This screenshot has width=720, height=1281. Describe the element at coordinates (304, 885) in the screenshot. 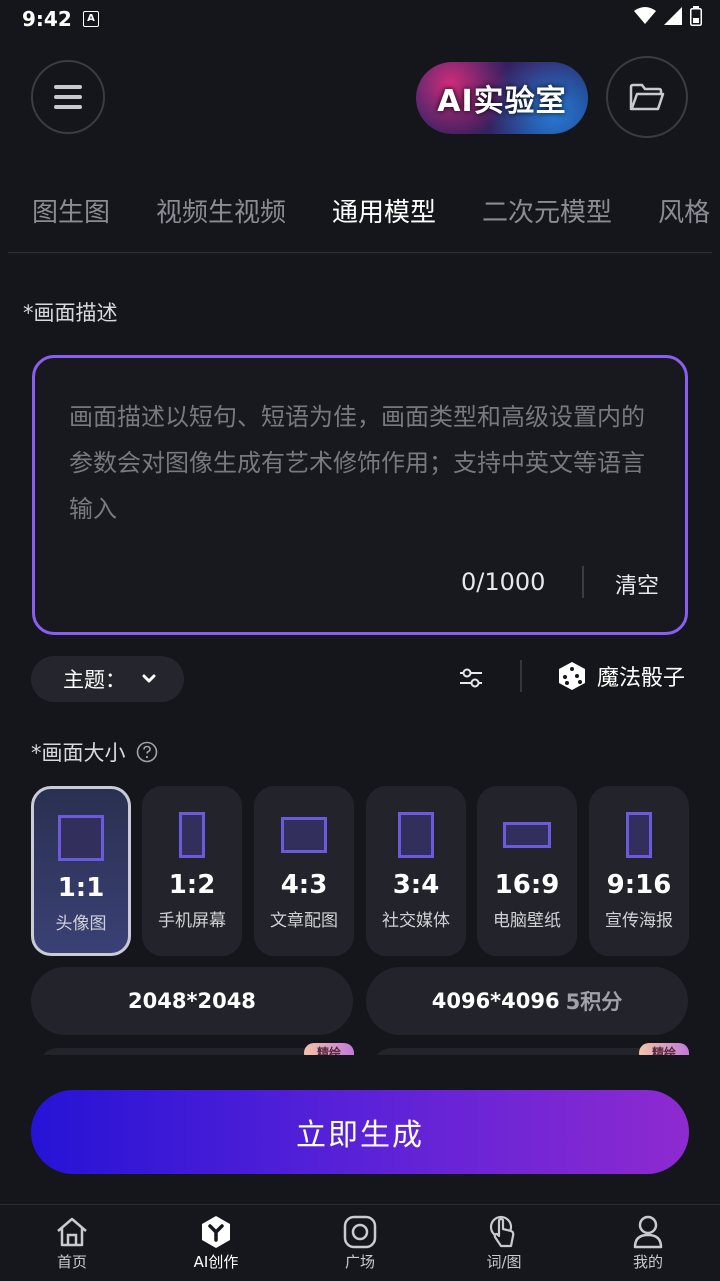

I see `size-ratio: 4:3` at that location.